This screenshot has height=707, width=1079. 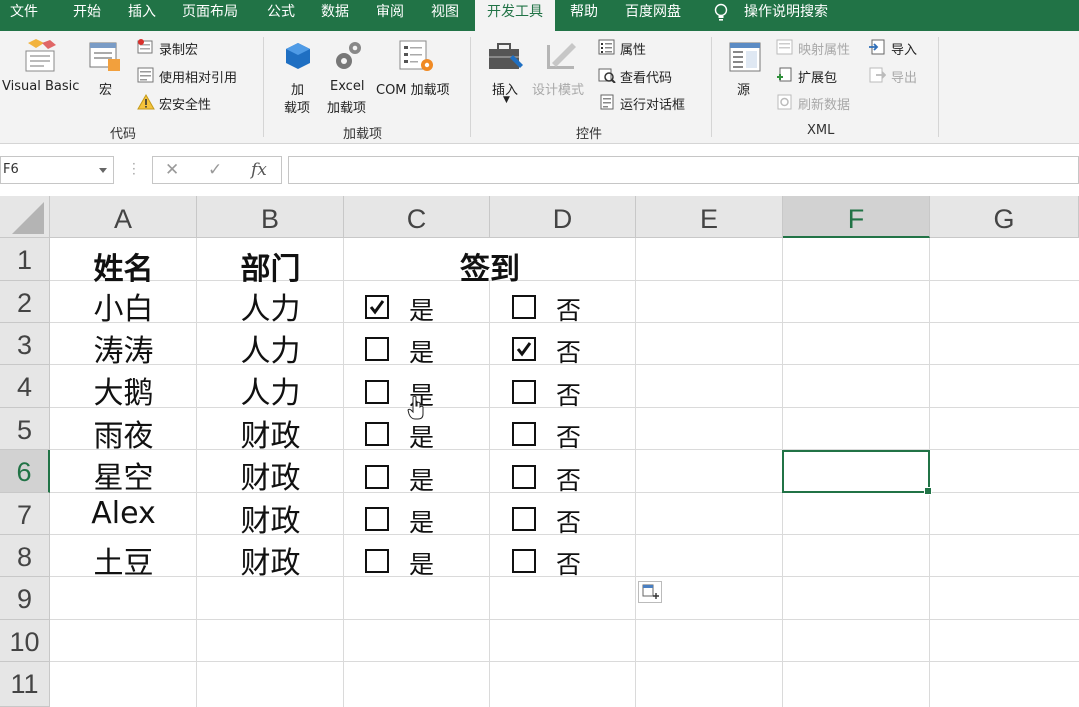 I want to click on column-header-g: G, so click(x=1004, y=217).